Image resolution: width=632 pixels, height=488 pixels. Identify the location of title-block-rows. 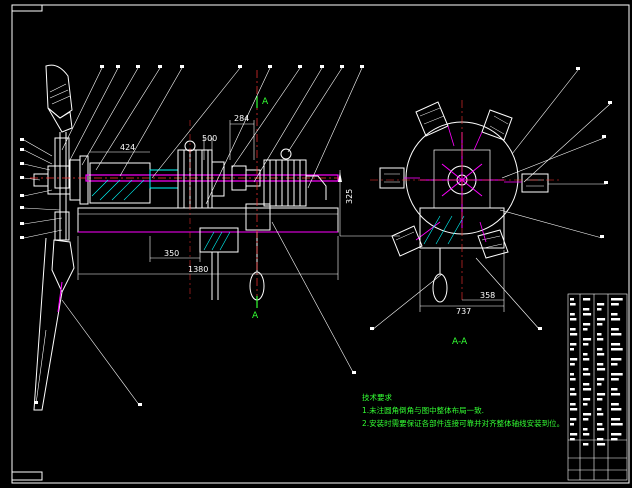
(596, 372).